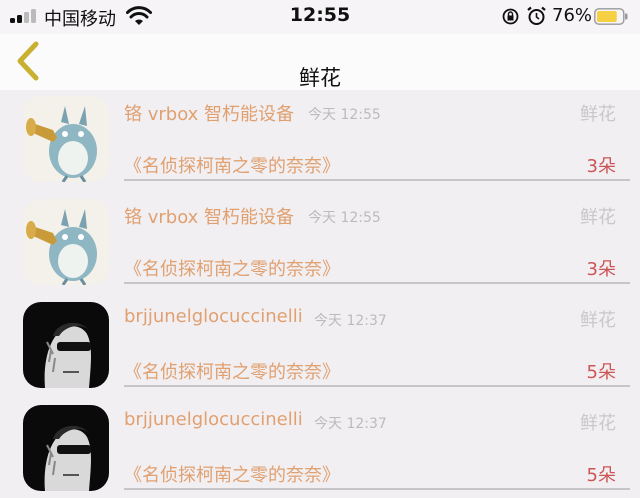 This screenshot has height=498, width=640. What do you see at coordinates (572, 15) in the screenshot?
I see `battery-percentage: 76%` at bounding box center [572, 15].